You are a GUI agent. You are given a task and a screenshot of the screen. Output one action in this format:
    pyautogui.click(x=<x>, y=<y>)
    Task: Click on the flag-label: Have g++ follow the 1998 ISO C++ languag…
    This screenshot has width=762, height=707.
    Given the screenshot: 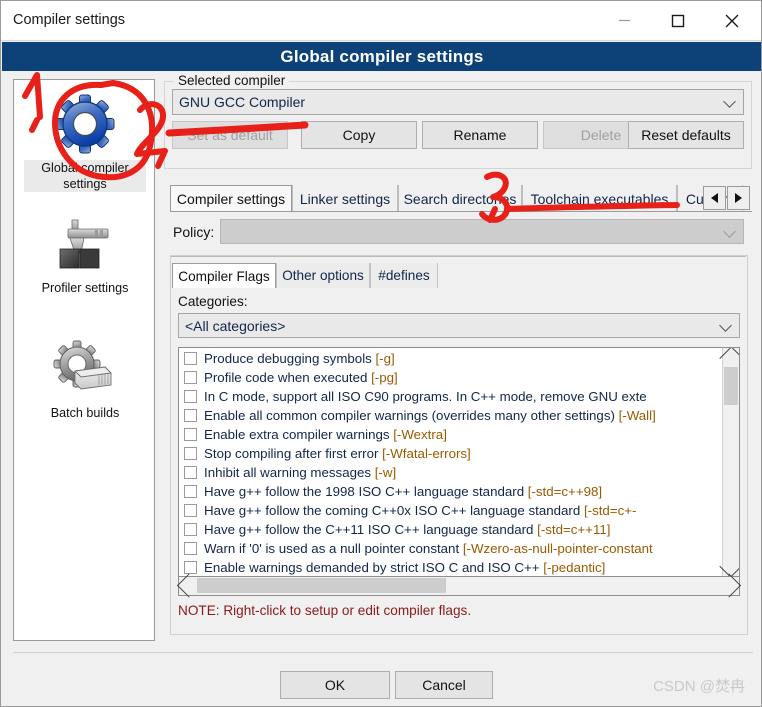 What is the action you would take?
    pyautogui.click(x=403, y=491)
    